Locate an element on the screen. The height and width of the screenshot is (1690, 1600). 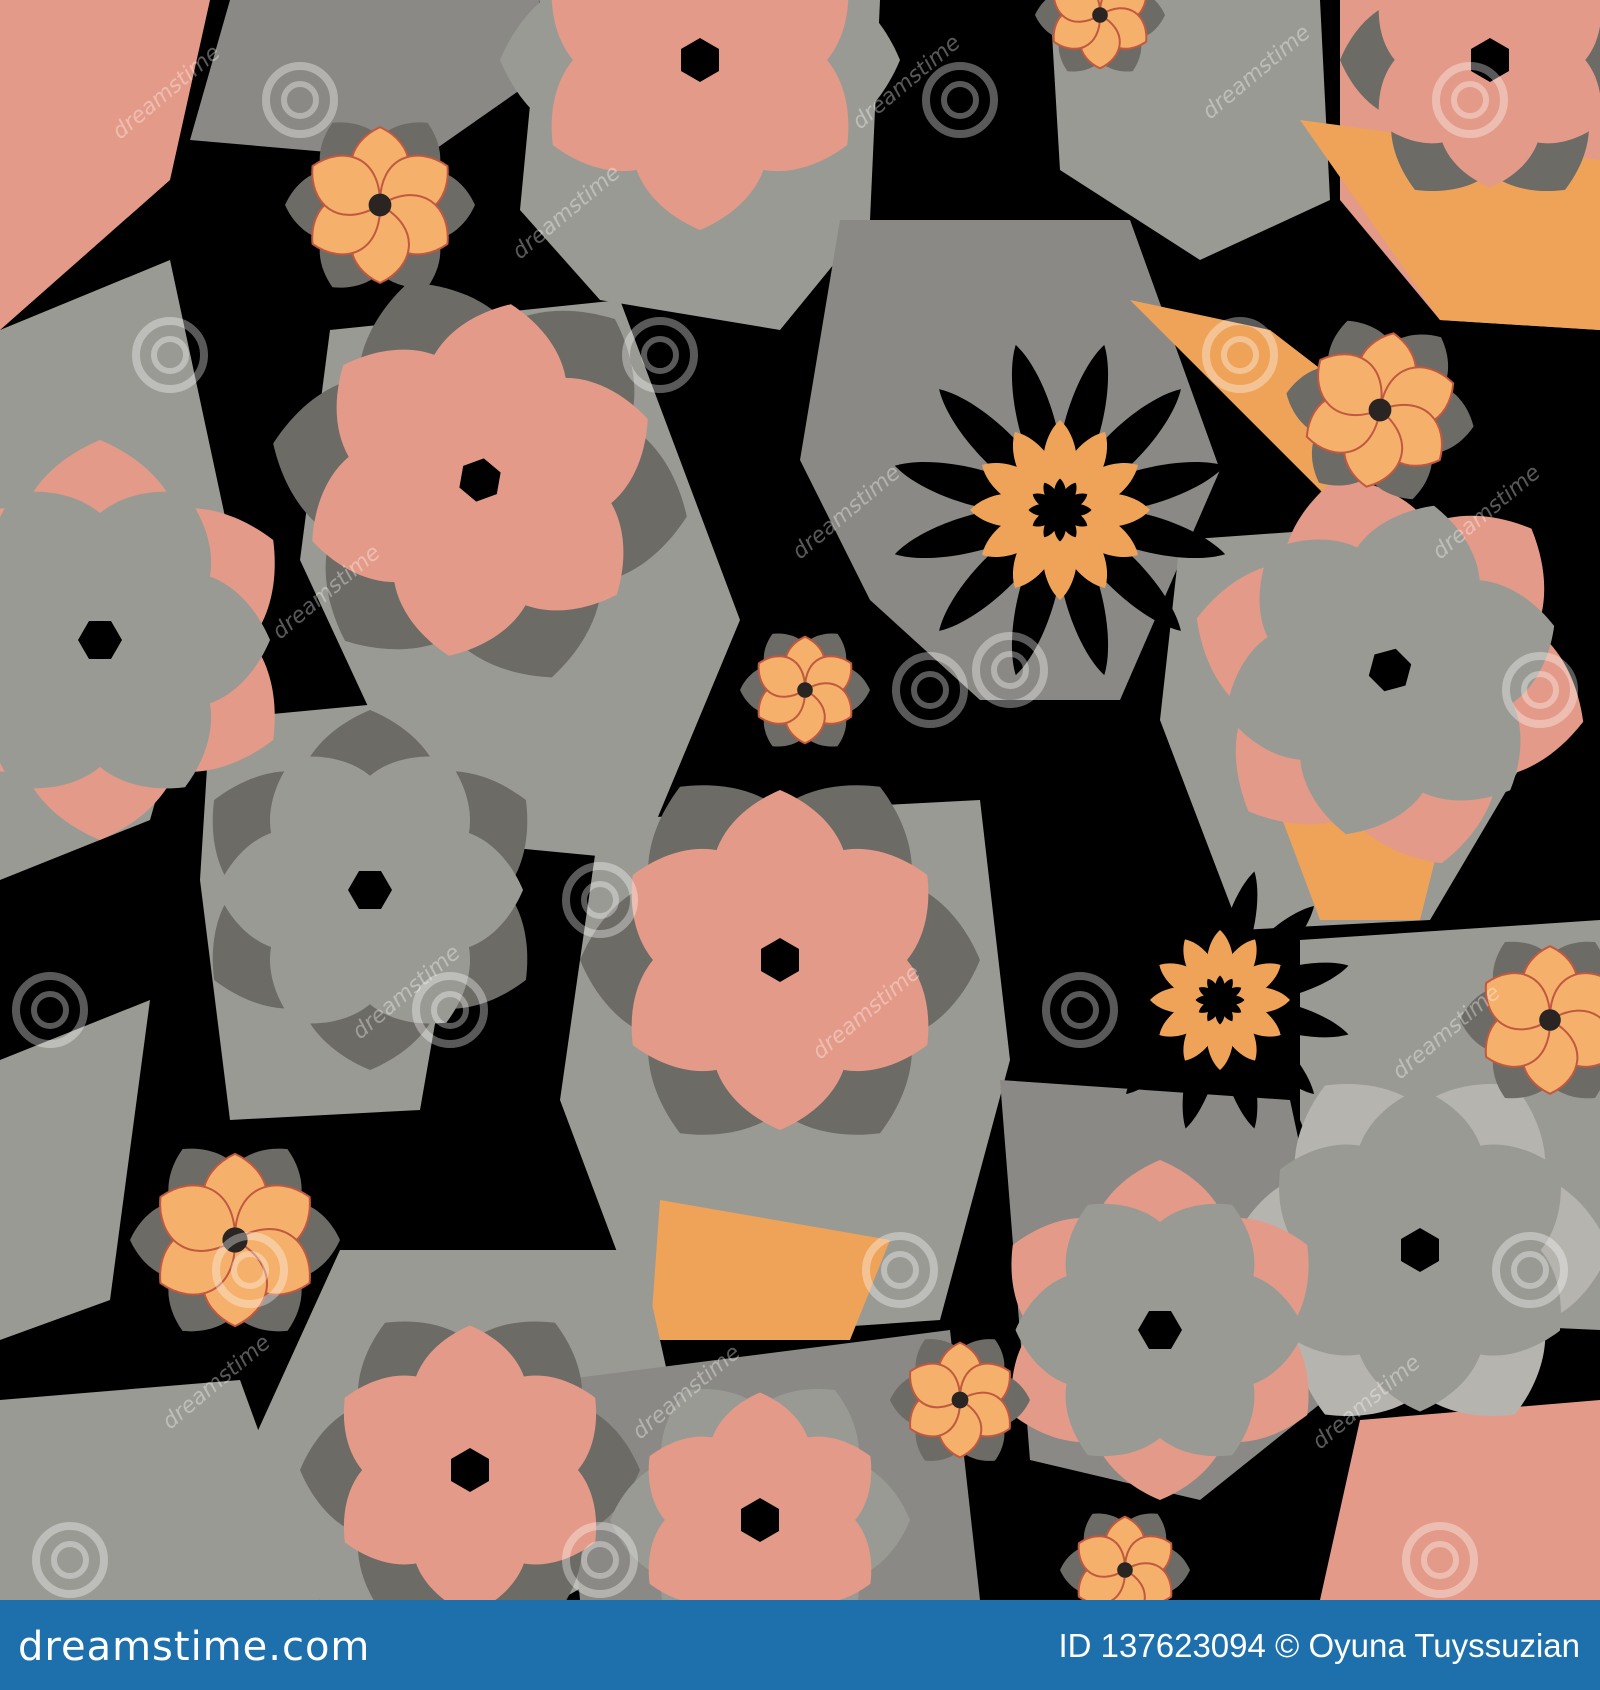
image-credit: ID 137623094 © Oyuna Tuyssuzian is located at coordinates (1319, 1645).